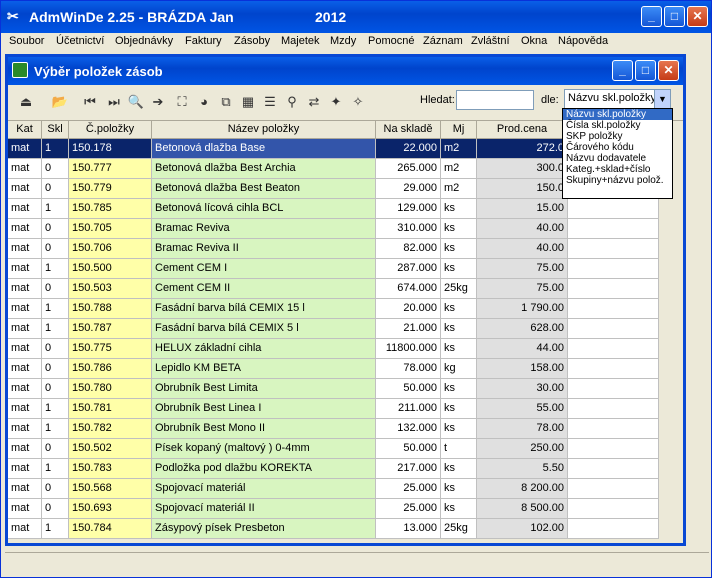 This screenshot has height=578, width=712. What do you see at coordinates (264, 329) in the screenshot?
I see `cell-nazev: Fasádní barva bílá CEMIX 5 l` at bounding box center [264, 329].